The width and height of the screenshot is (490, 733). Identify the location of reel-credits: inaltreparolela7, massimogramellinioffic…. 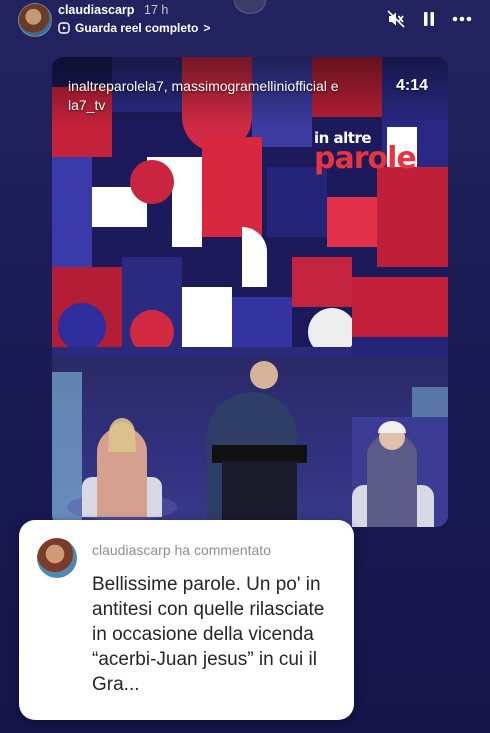
(218, 96).